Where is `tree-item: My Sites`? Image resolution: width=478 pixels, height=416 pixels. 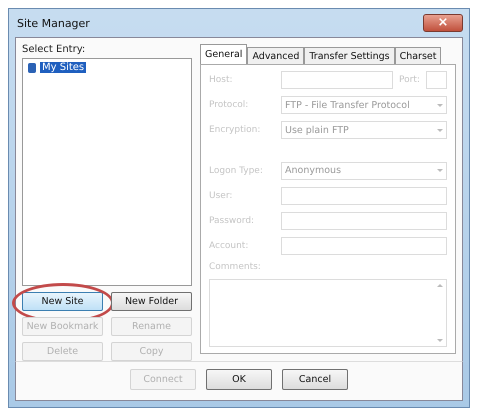
tree-item: My Sites is located at coordinates (63, 67).